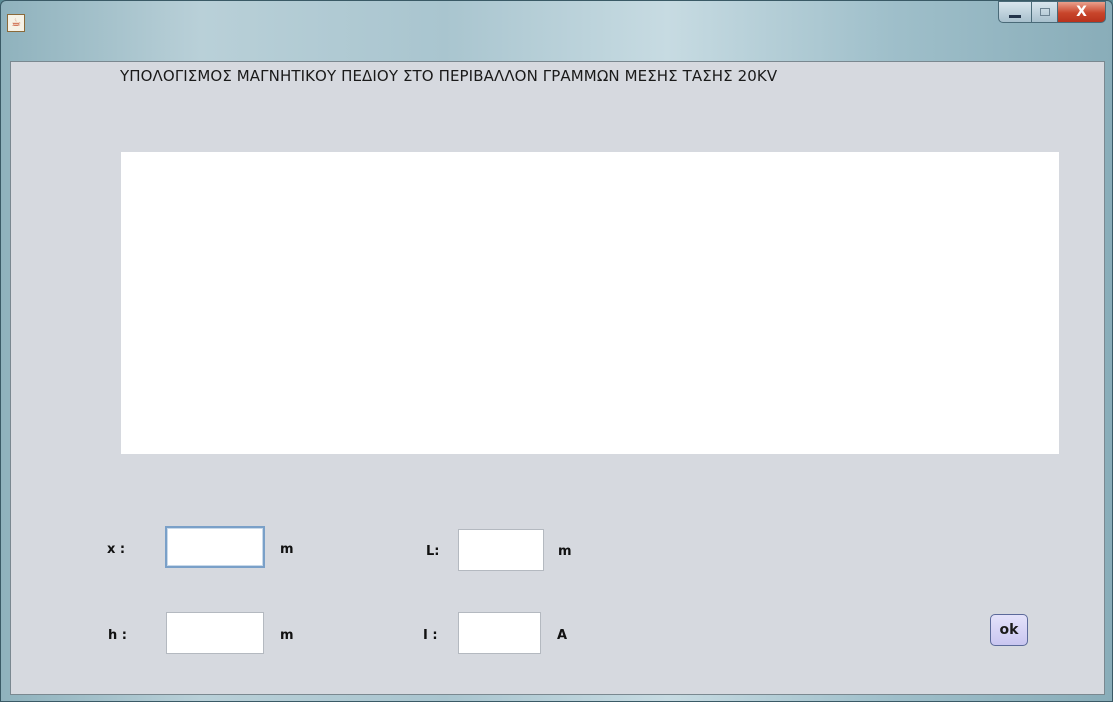  What do you see at coordinates (1009, 630) in the screenshot?
I see `ok-button: ok` at bounding box center [1009, 630].